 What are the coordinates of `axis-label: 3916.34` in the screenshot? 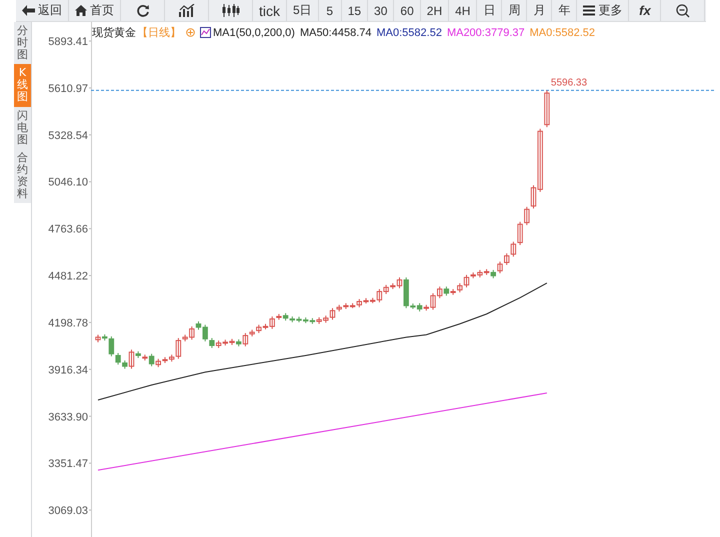 It's located at (68, 370).